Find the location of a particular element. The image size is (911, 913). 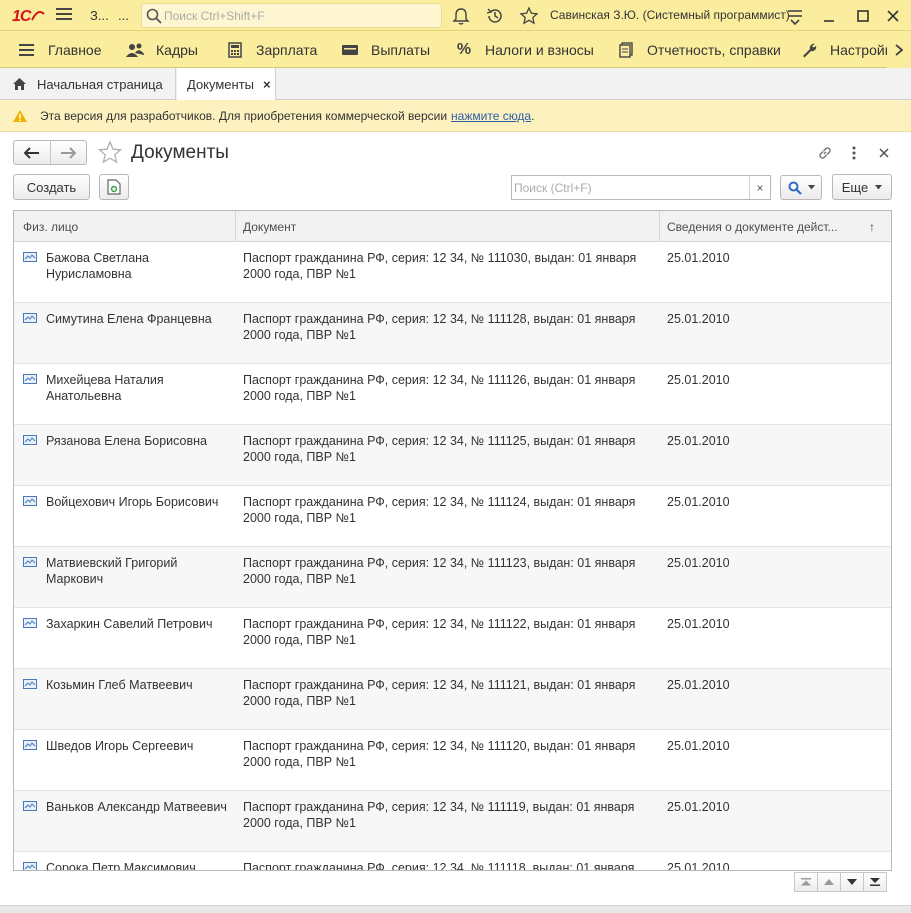

scroll-to-top-button is located at coordinates (806, 882).